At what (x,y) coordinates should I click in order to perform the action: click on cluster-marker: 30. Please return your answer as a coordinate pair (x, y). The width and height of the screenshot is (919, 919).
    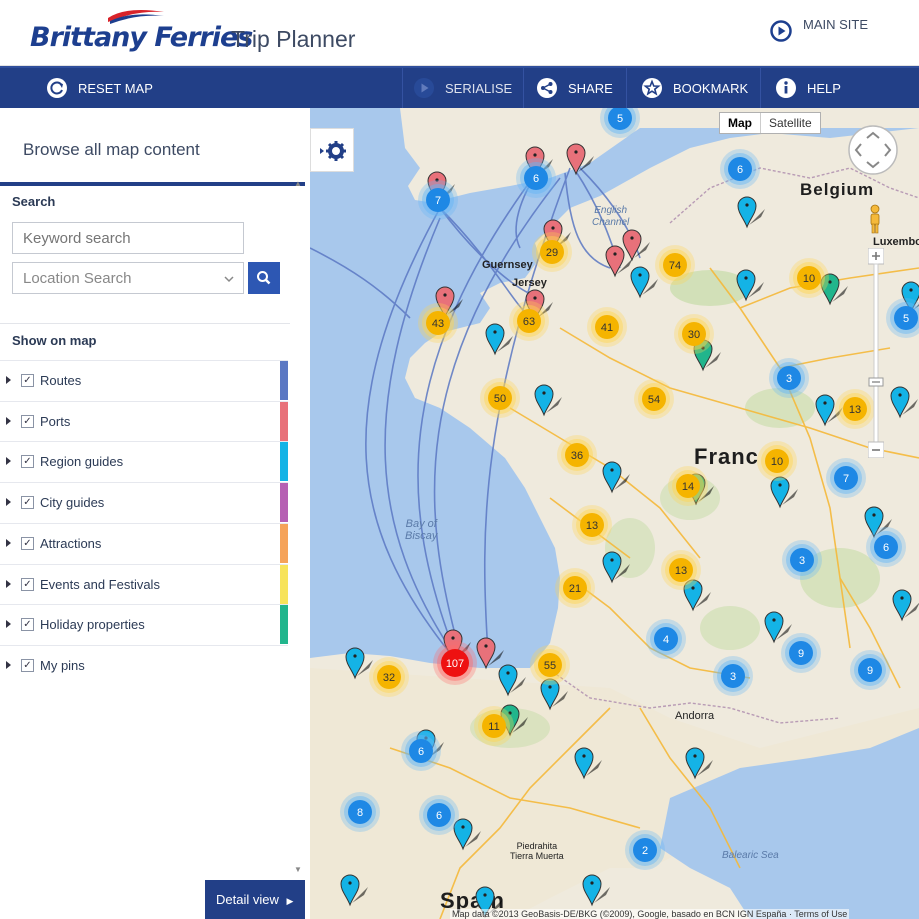
    Looking at the image, I should click on (694, 334).